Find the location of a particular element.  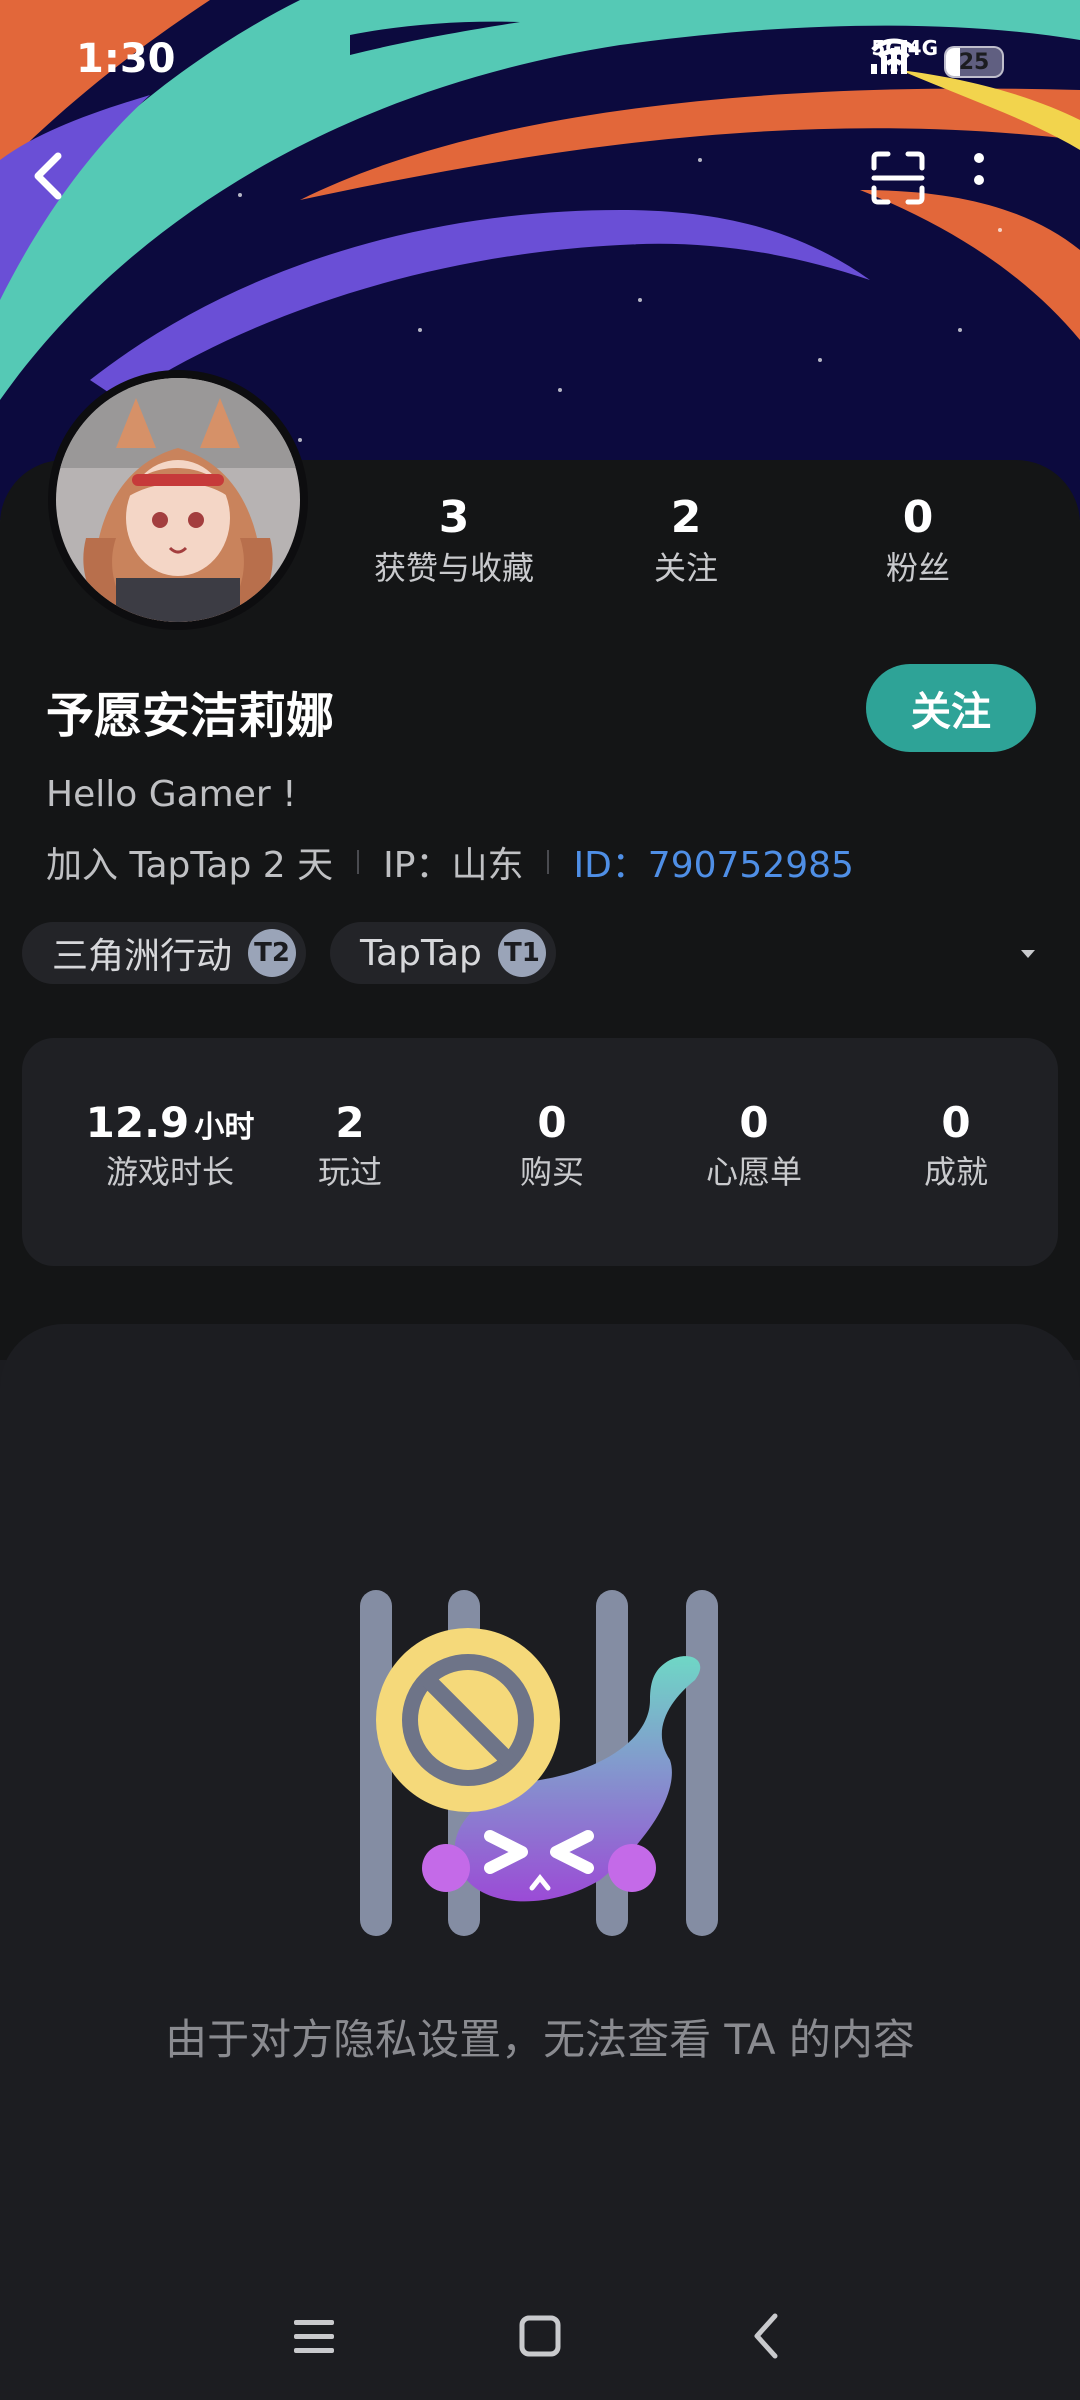

stat-followers: 0 粉丝 is located at coordinates (918, 540).